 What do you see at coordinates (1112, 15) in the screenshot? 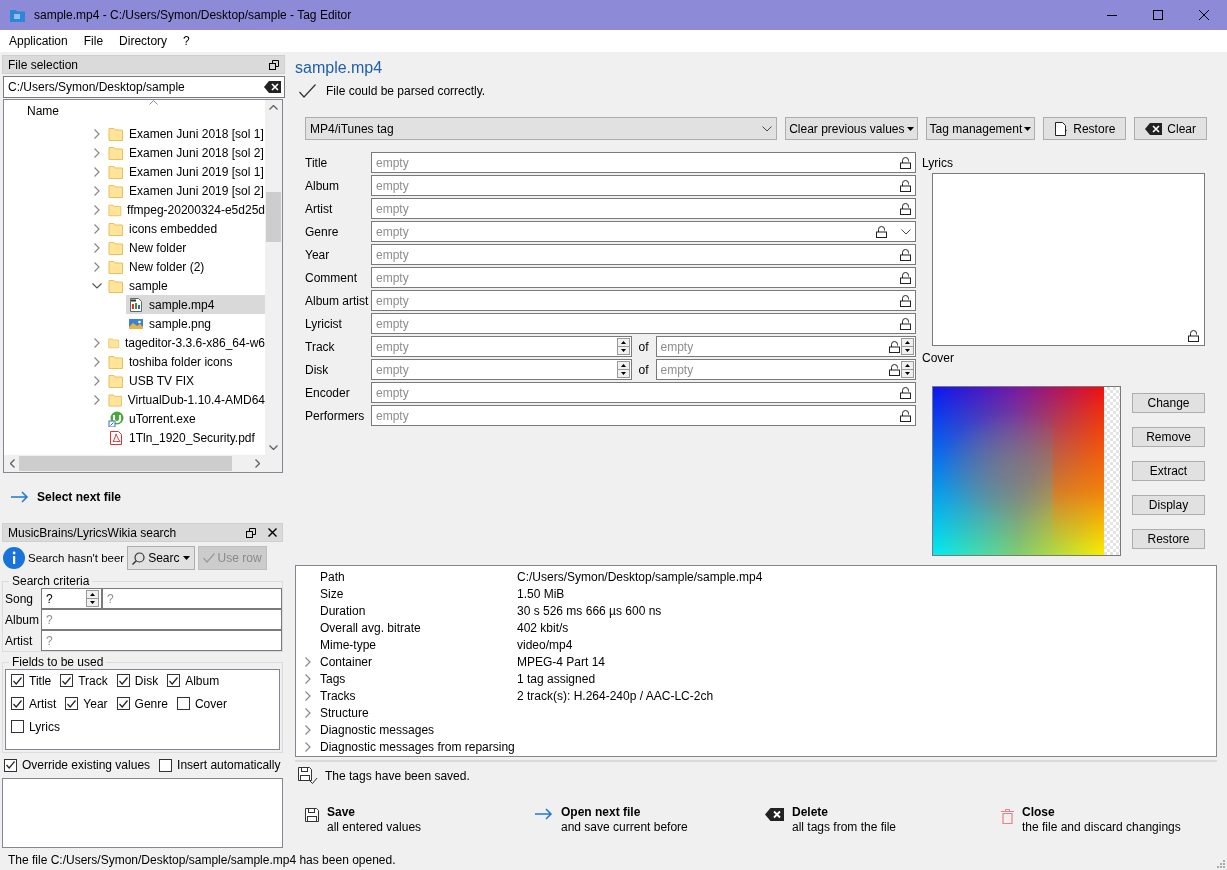
I see `minimize-icon` at bounding box center [1112, 15].